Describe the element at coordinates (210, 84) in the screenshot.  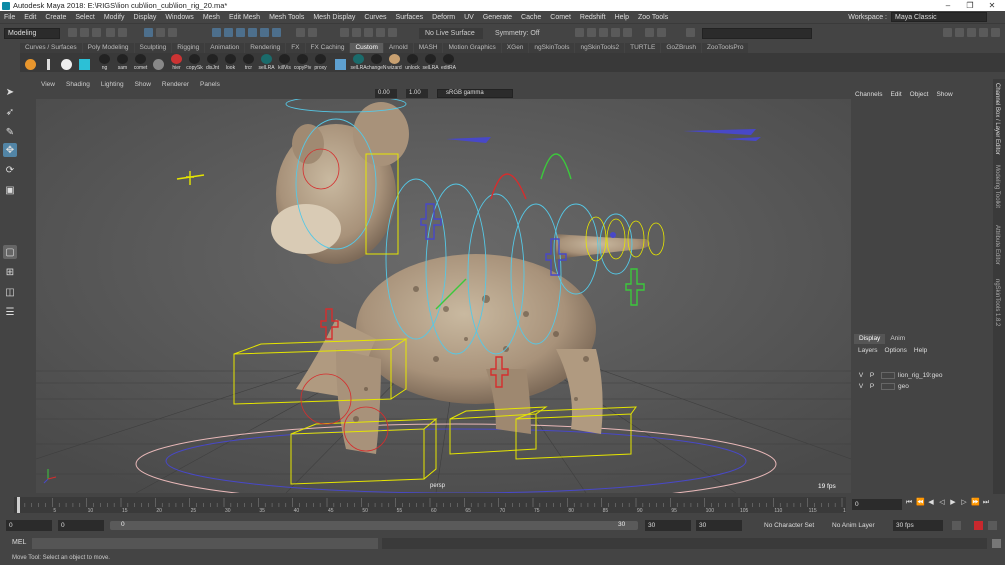
I see `viewport-menu-panels: Panels` at that location.